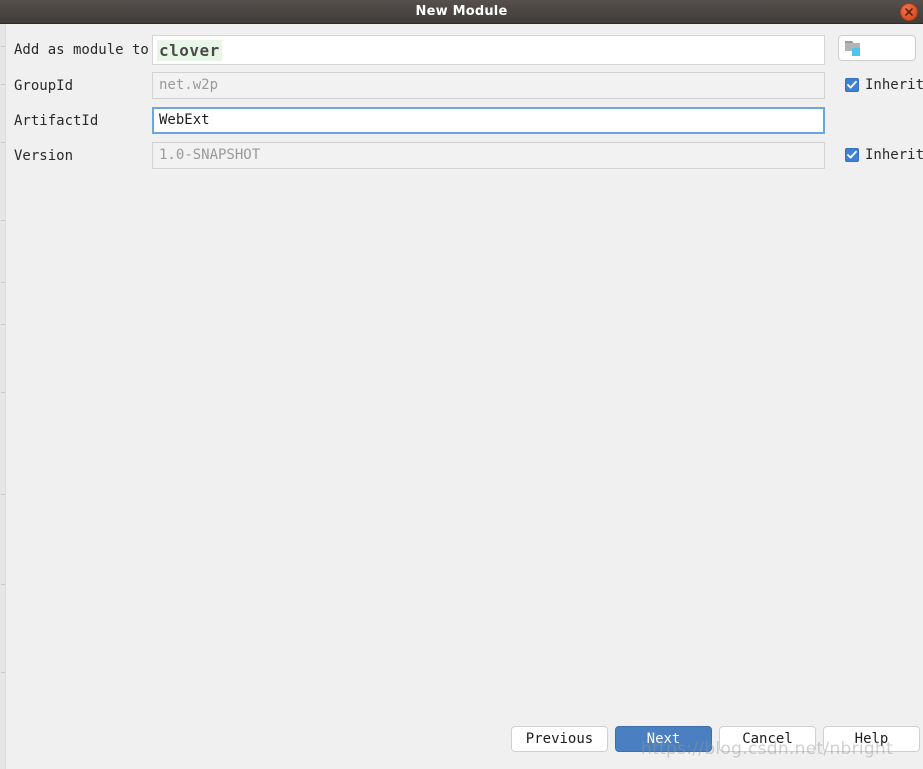 Image resolution: width=923 pixels, height=769 pixels. What do you see at coordinates (488, 85) in the screenshot?
I see `groupid-input: net.w2p` at bounding box center [488, 85].